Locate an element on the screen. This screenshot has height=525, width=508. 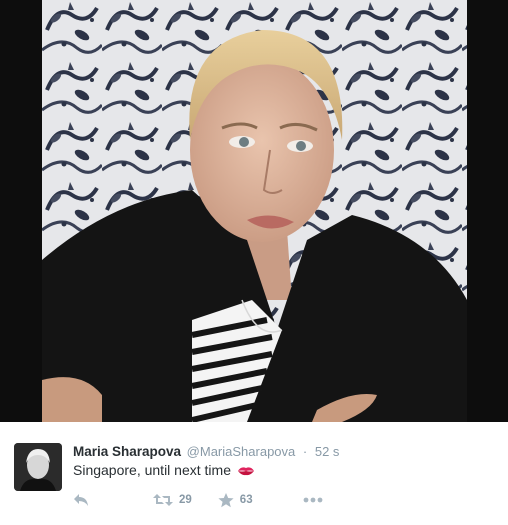
tweet-text: Singapore, until next time is located at coordinates (164, 470).